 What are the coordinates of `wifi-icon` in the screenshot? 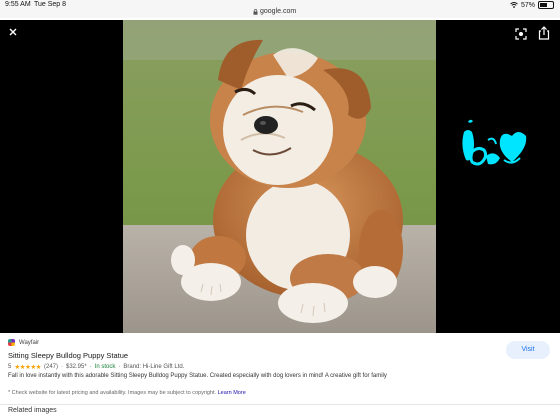 It's located at (514, 5).